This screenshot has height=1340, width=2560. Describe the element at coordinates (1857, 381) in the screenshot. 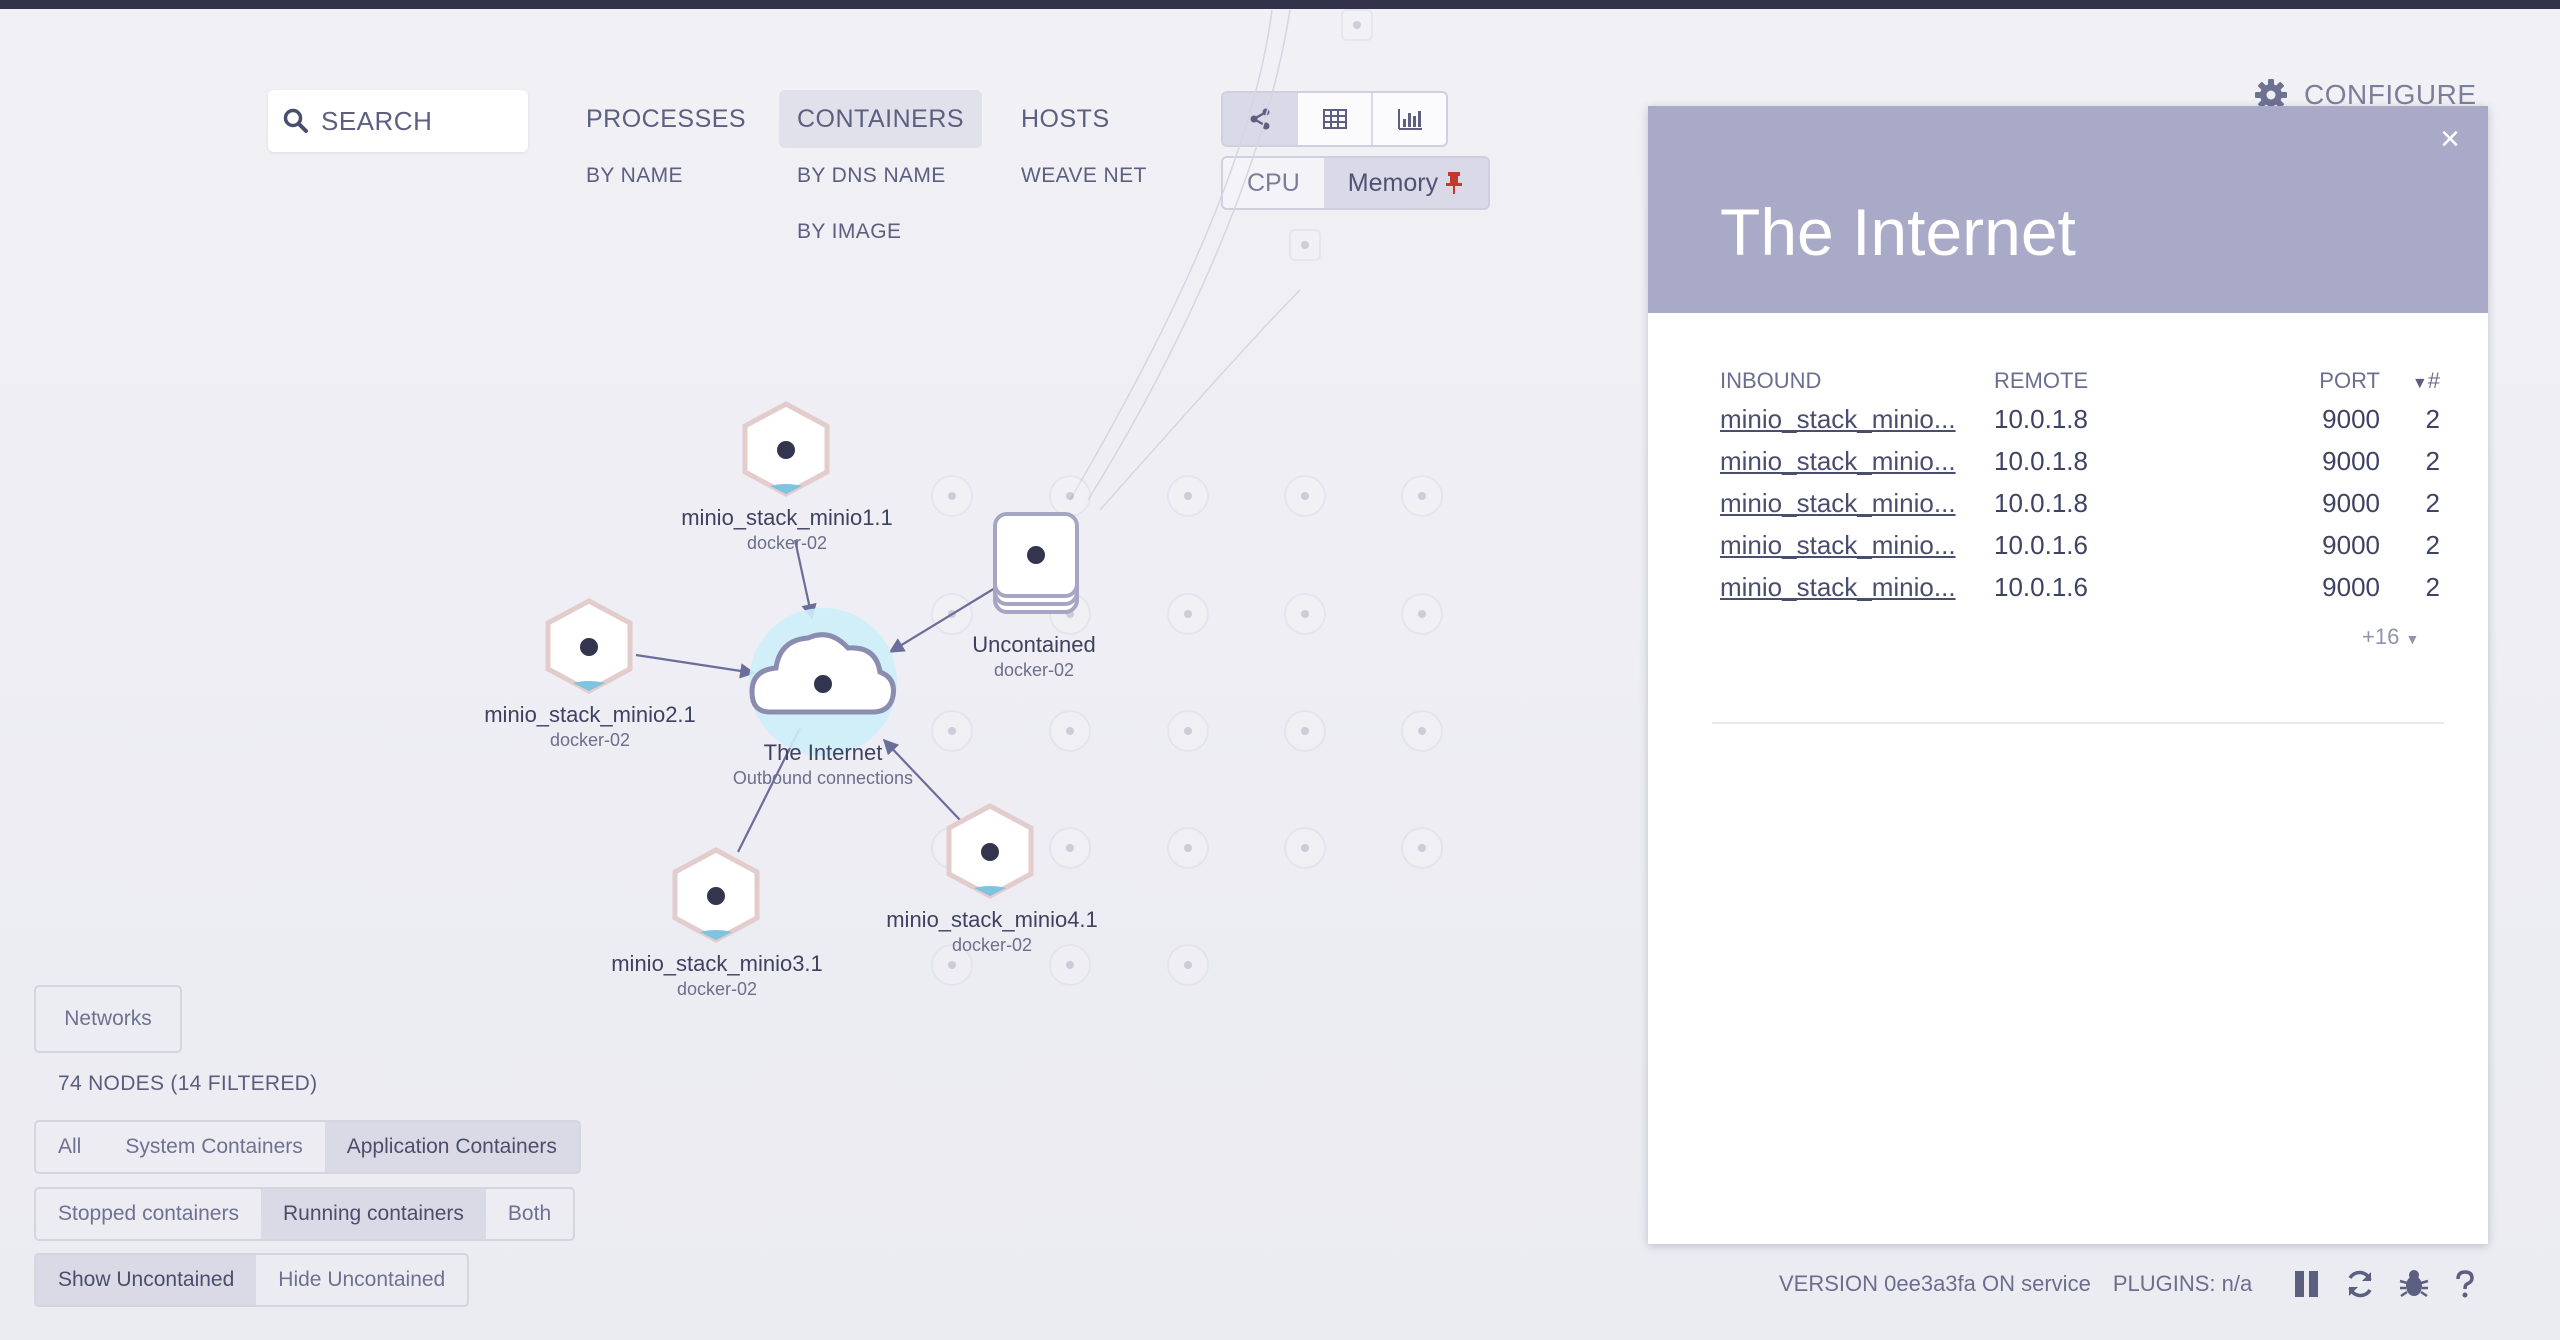

I see `col-inbound: INBOUND` at that location.